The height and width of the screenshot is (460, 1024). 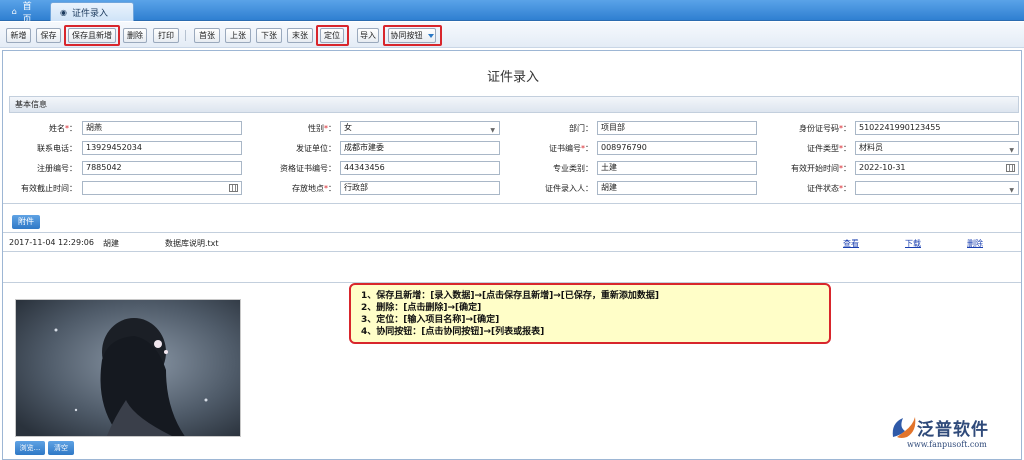 I want to click on add-button: 新增, so click(x=18, y=35).